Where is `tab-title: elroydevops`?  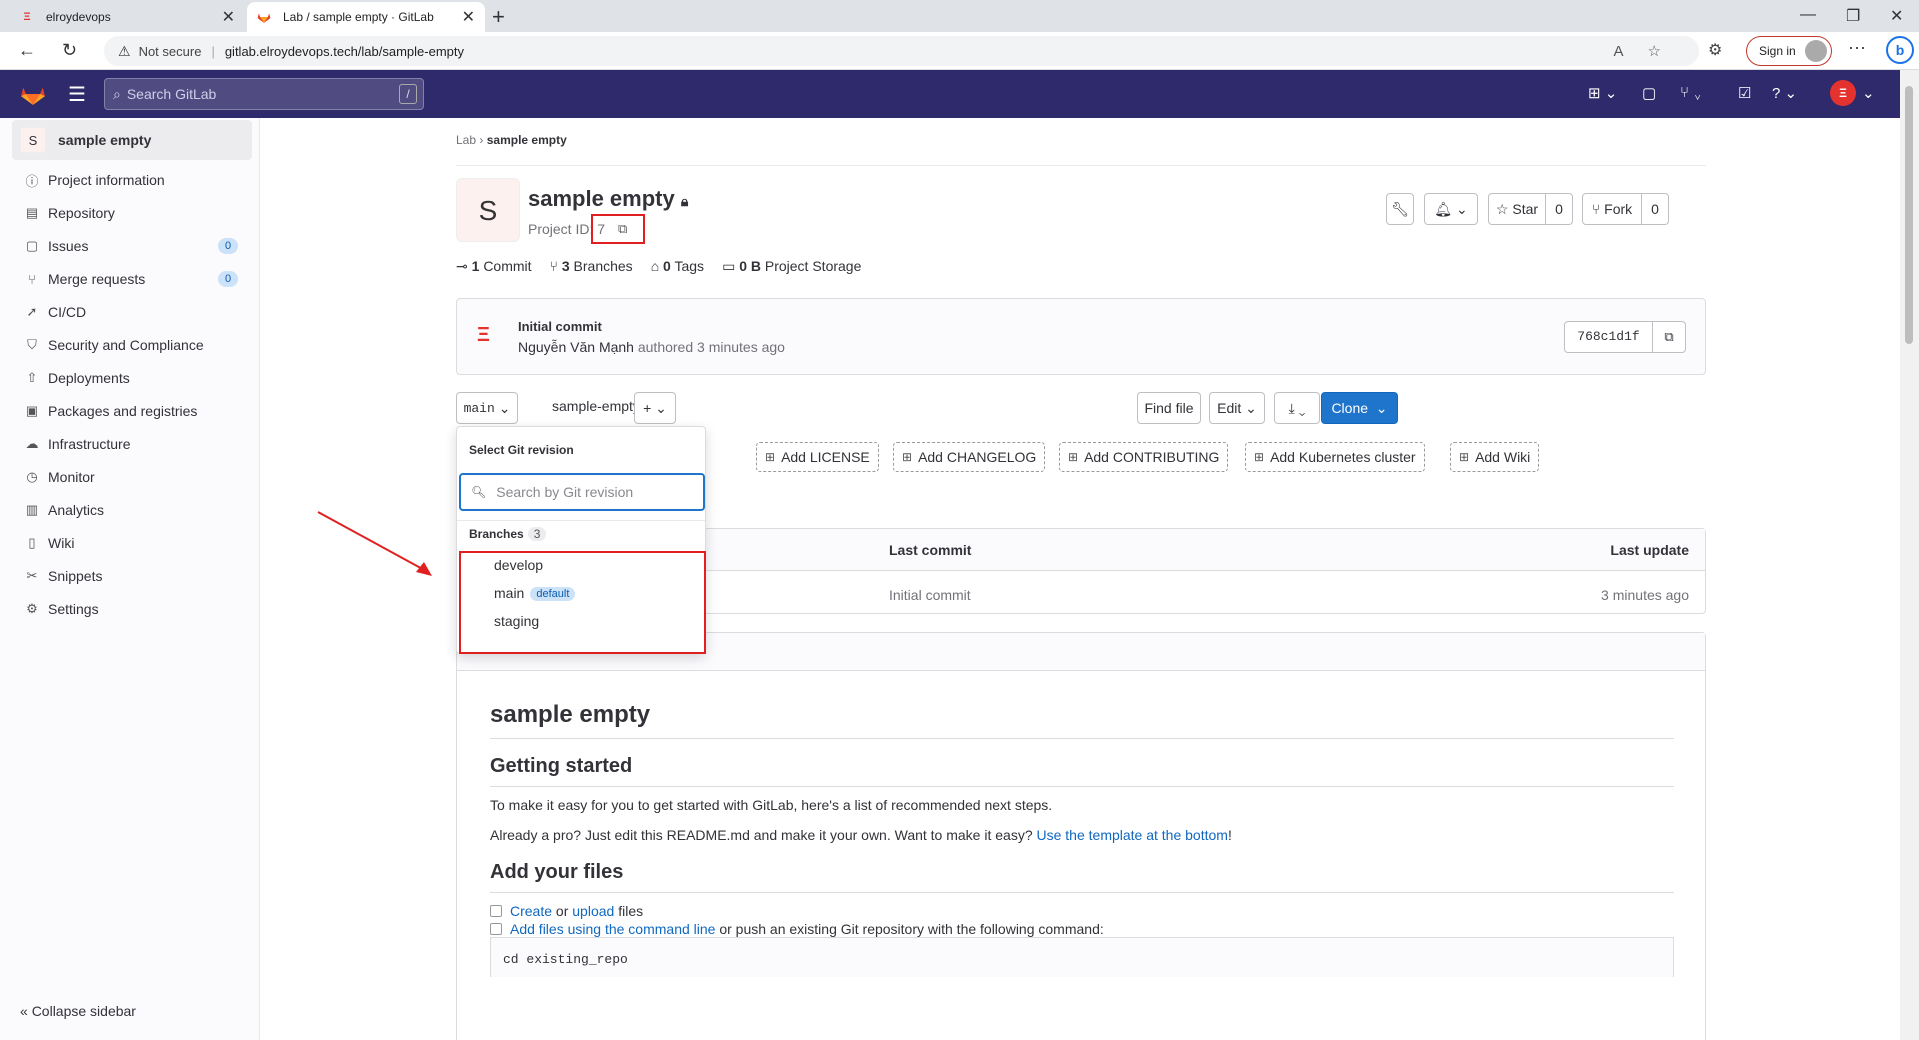
tab-title: elroydevops is located at coordinates (78, 17).